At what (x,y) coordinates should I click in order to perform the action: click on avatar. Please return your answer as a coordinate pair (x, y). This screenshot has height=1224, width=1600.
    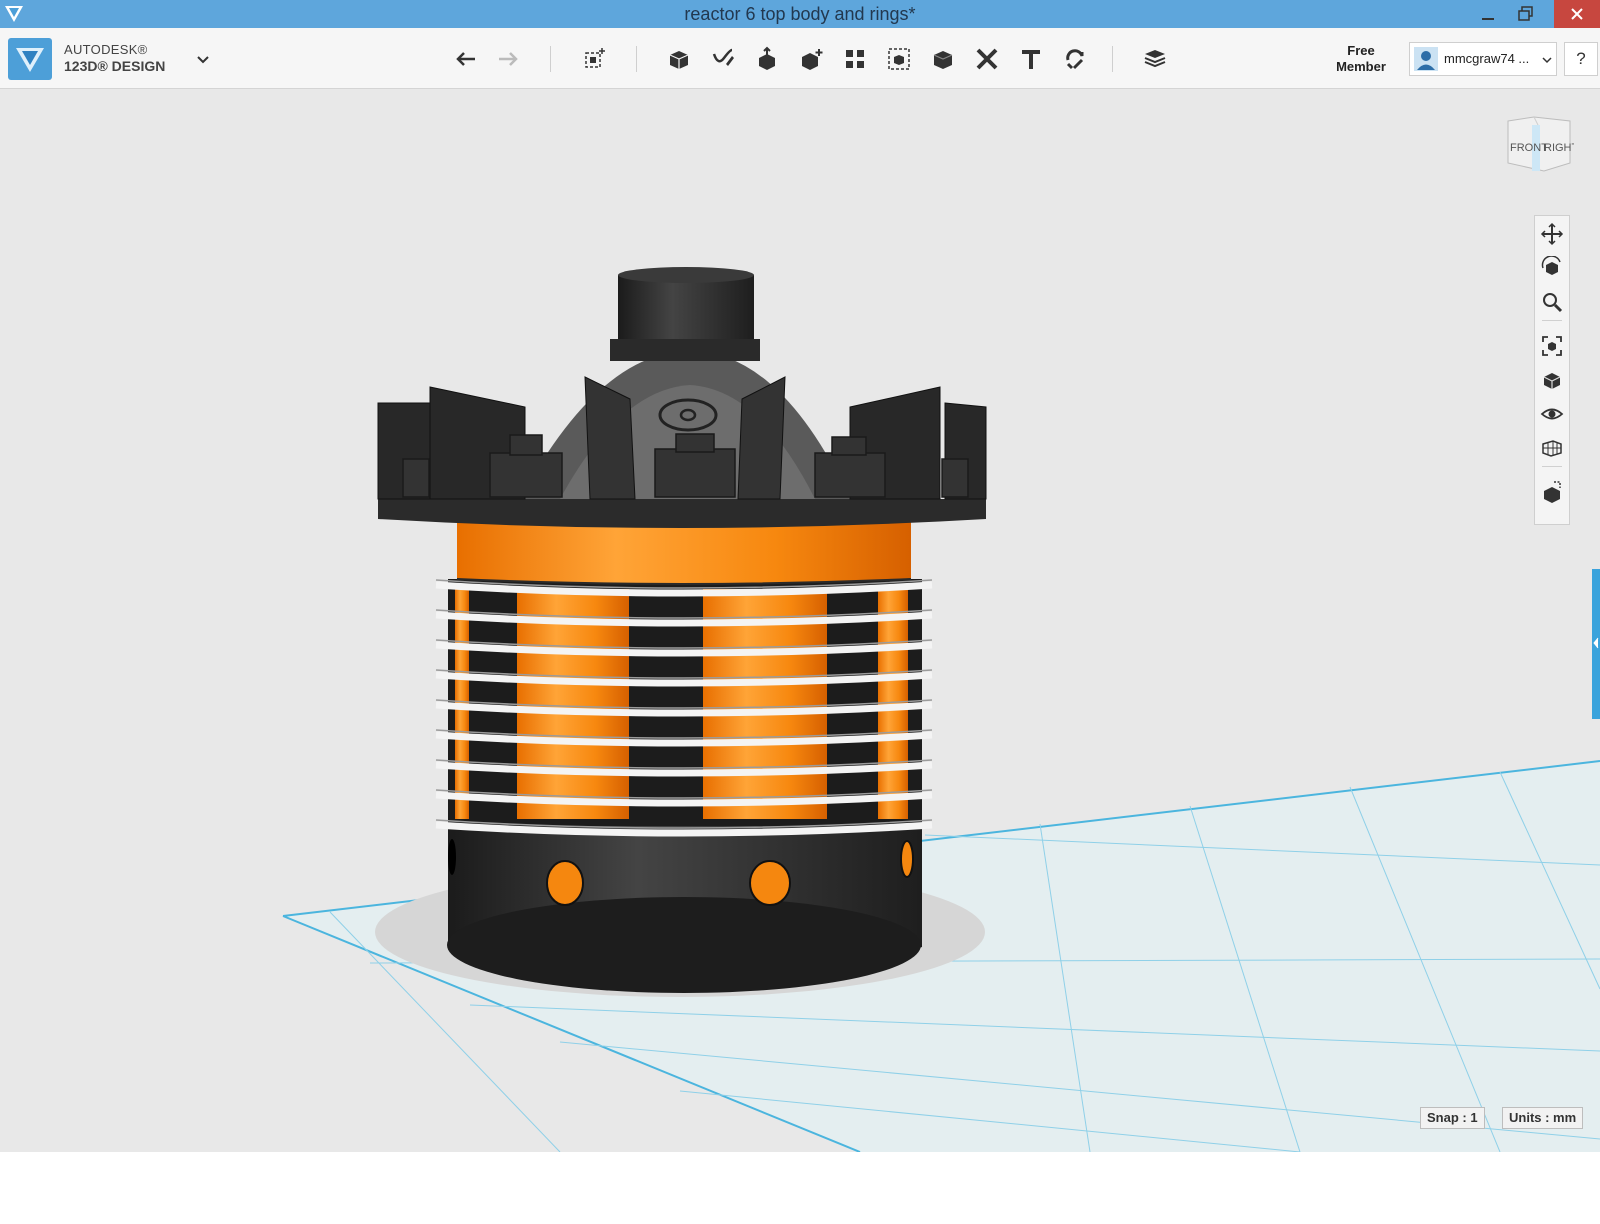
    Looking at the image, I should click on (1426, 59).